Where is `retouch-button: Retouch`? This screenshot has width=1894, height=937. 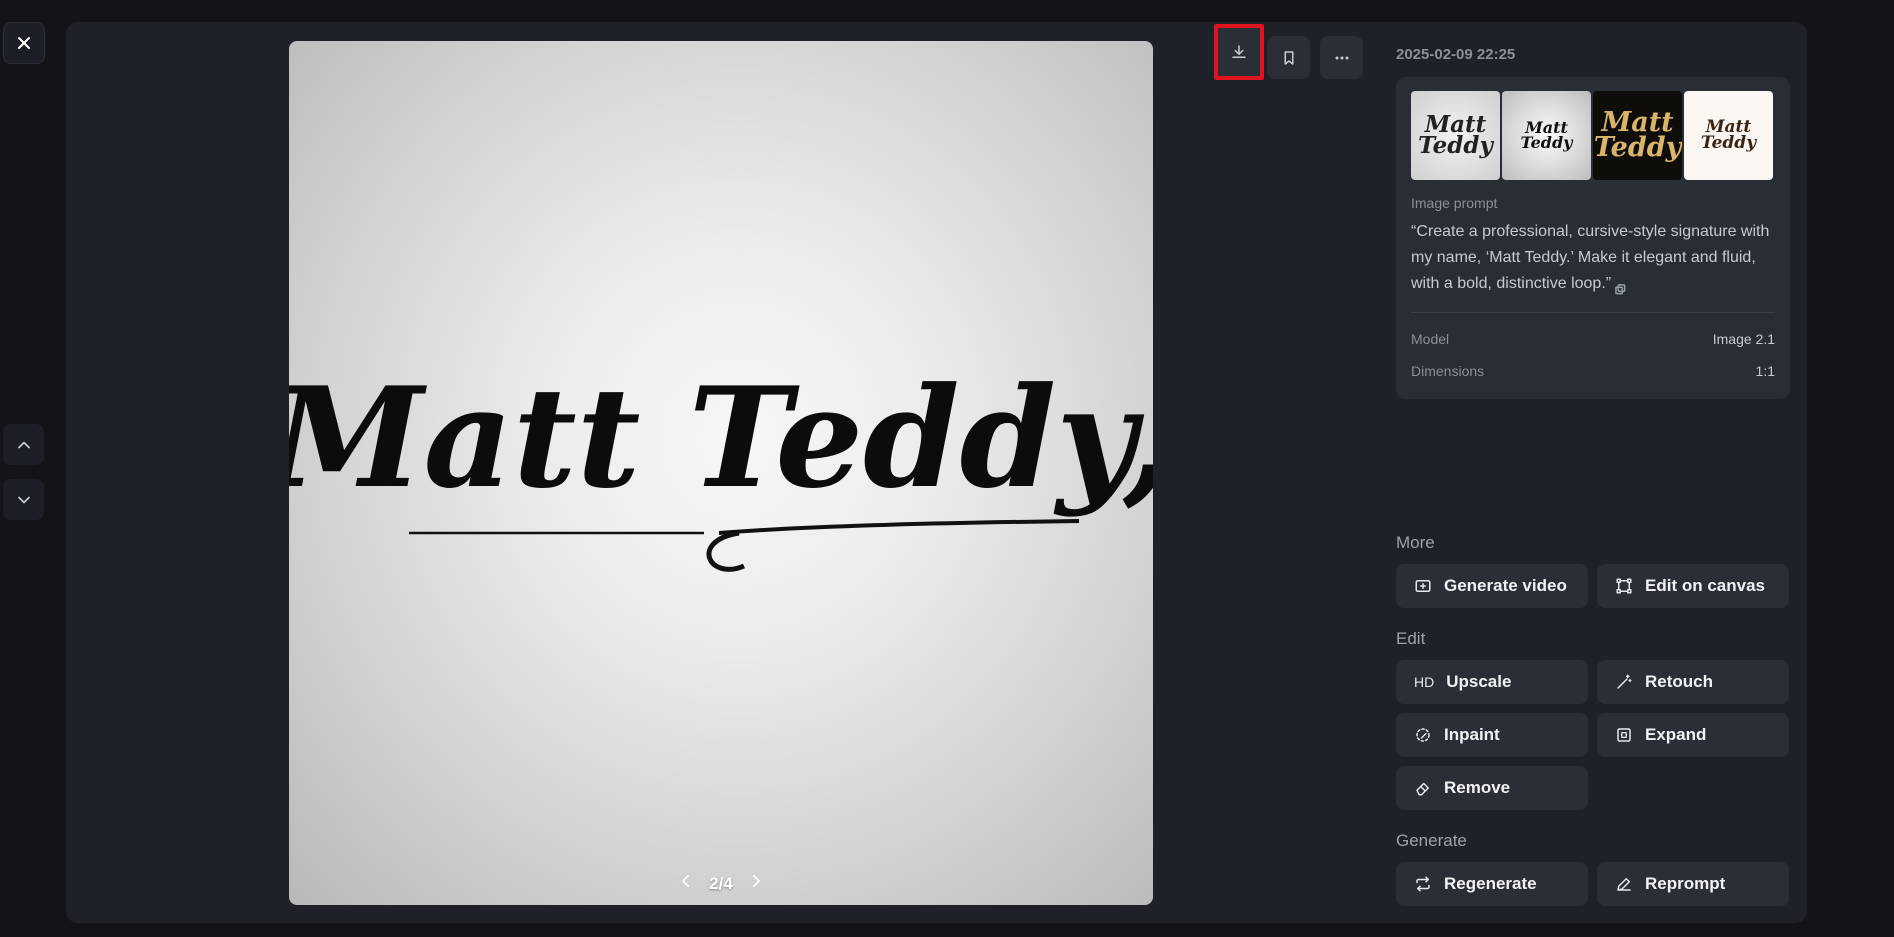
retouch-button: Retouch is located at coordinates (1693, 682).